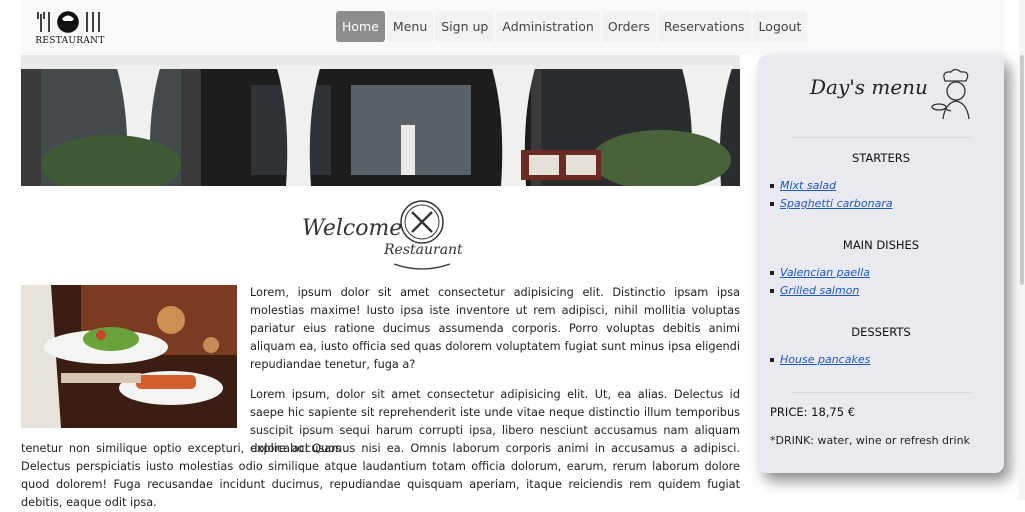  I want to click on dish-link-spaghetti-carbonara: Spaghetti carbonara, so click(836, 203).